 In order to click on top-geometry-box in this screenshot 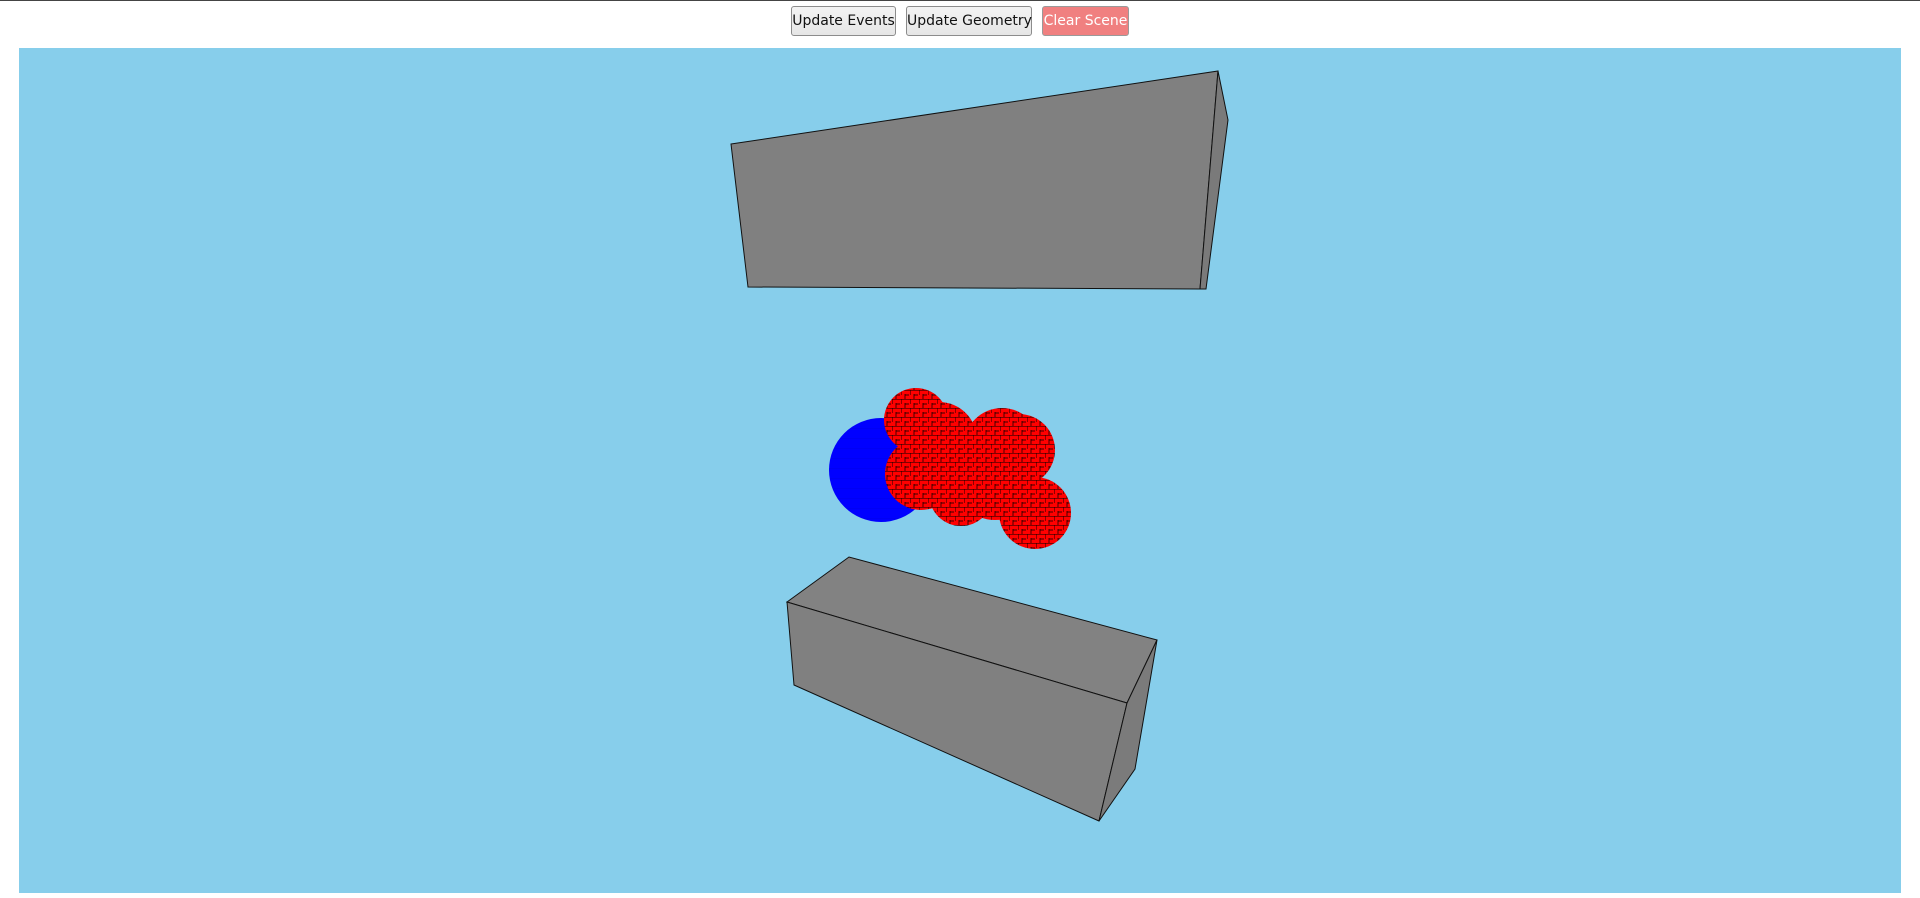, I will do `click(979, 180)`.